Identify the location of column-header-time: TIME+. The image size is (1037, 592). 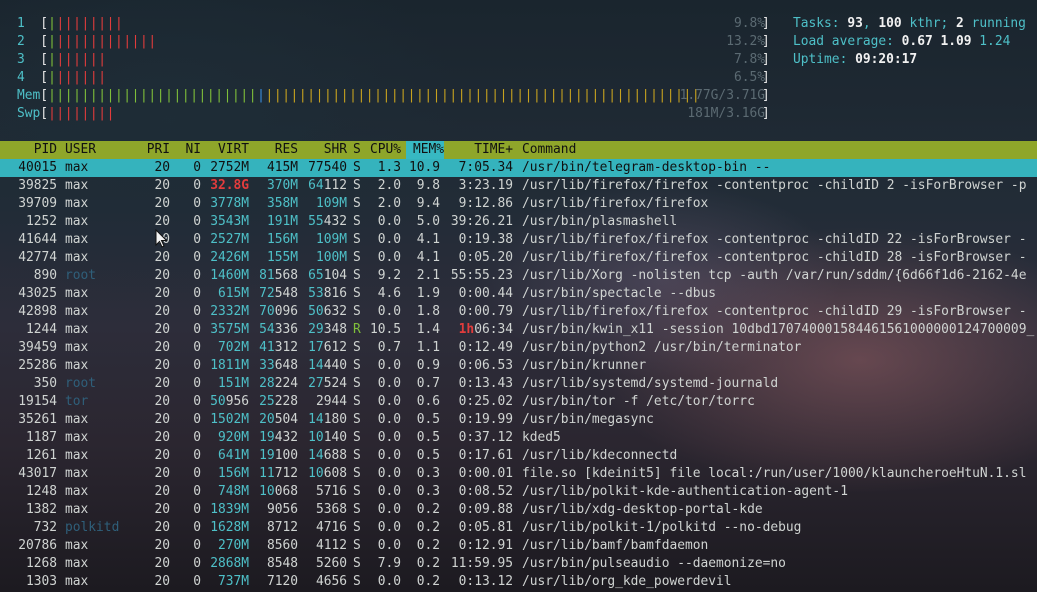
(476, 150).